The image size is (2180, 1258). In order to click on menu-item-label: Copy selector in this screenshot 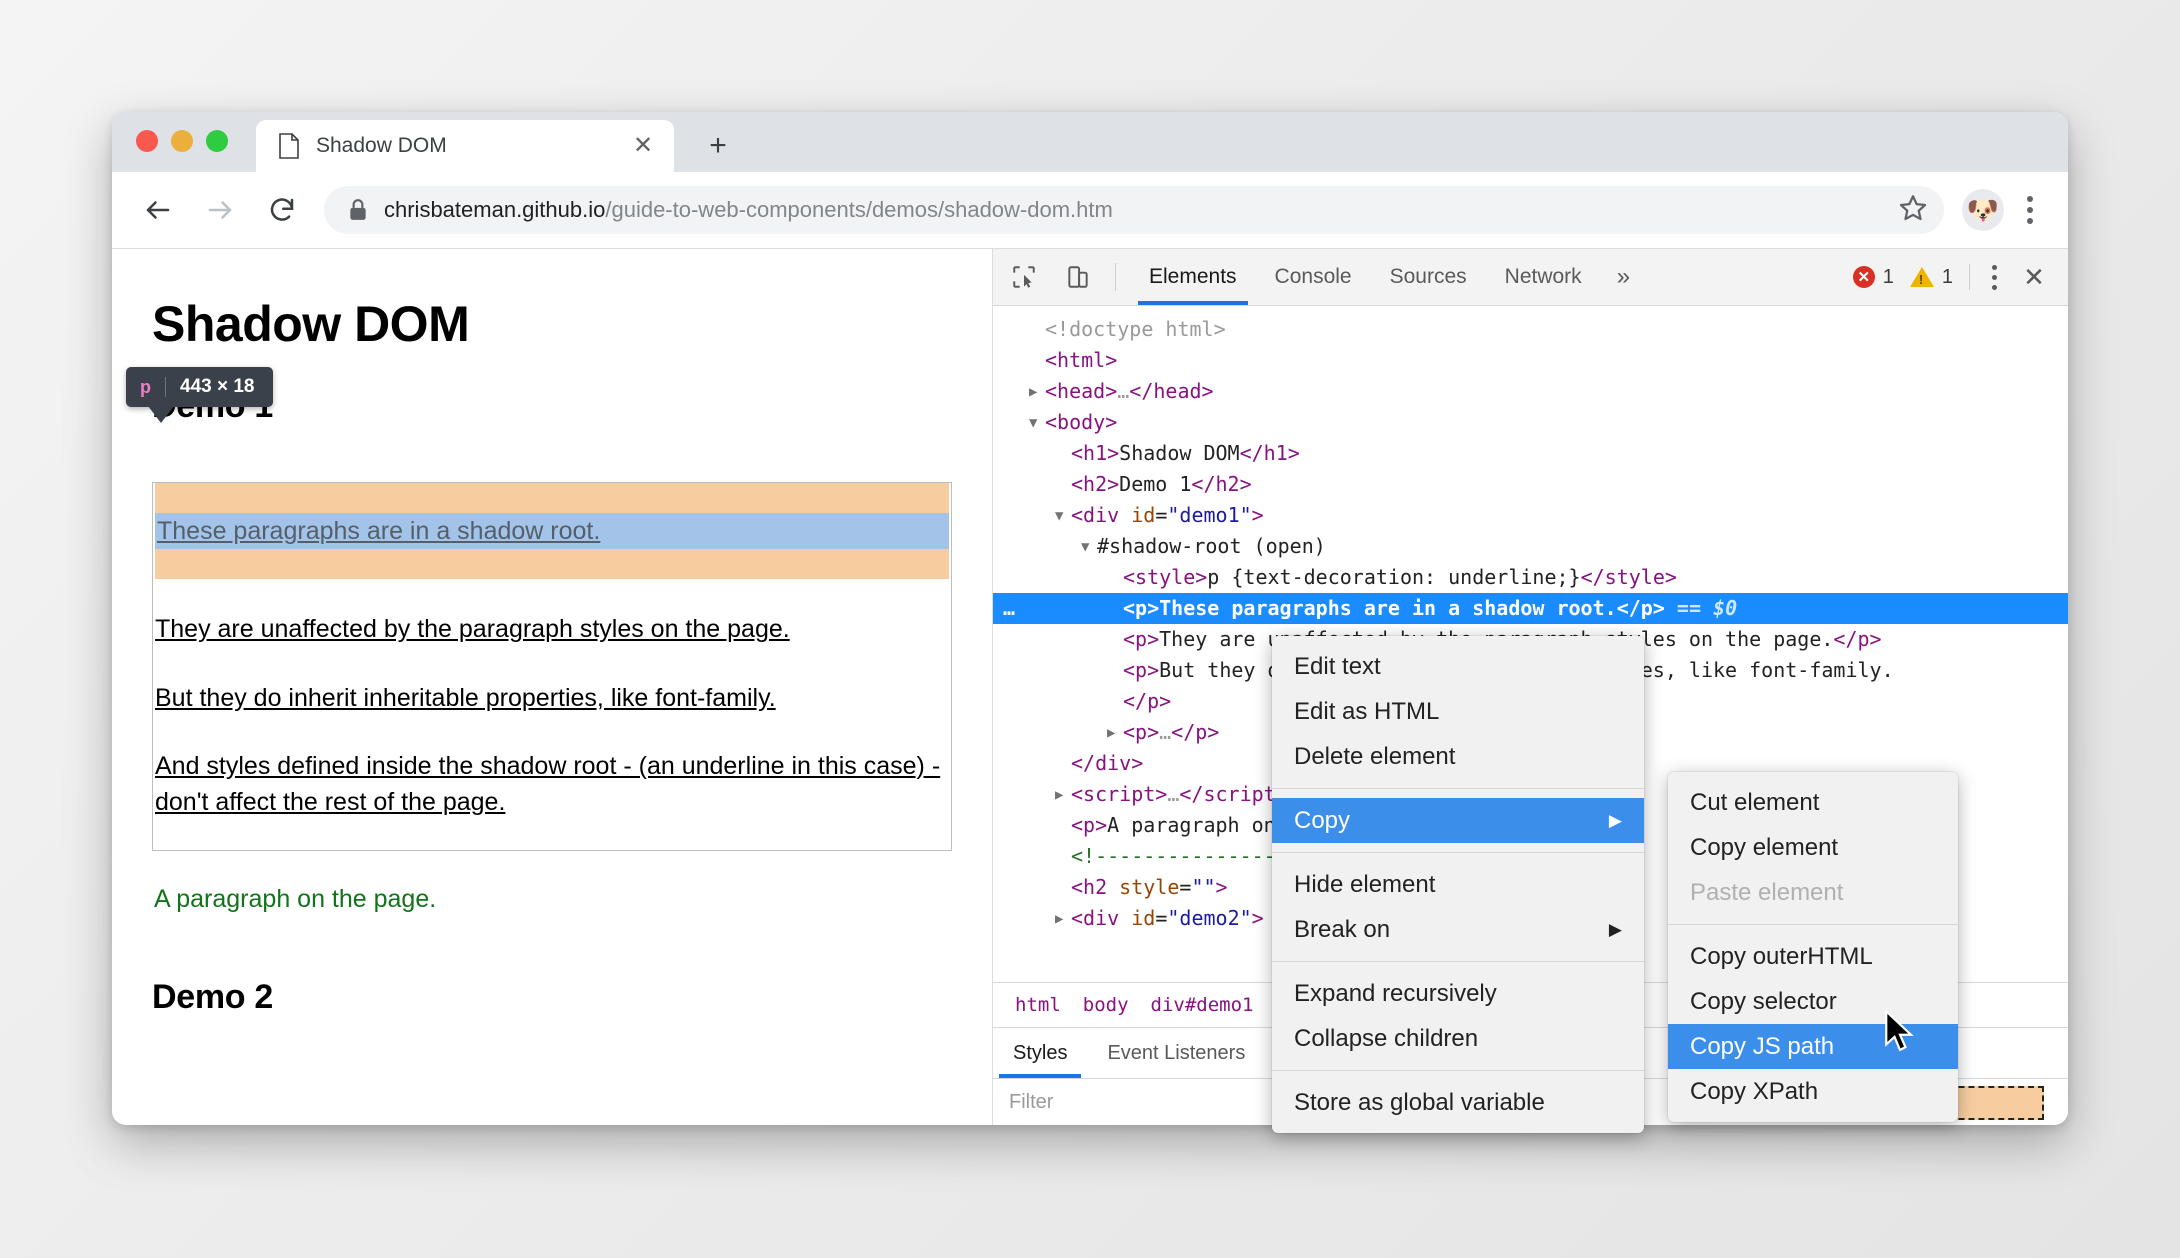, I will do `click(1763, 1001)`.